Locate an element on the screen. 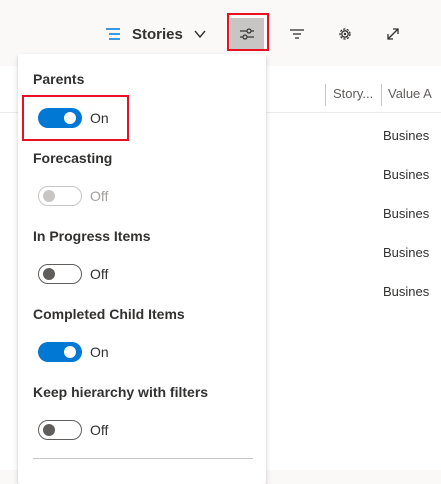 The width and height of the screenshot is (441, 484). settings-button is located at coordinates (345, 34).